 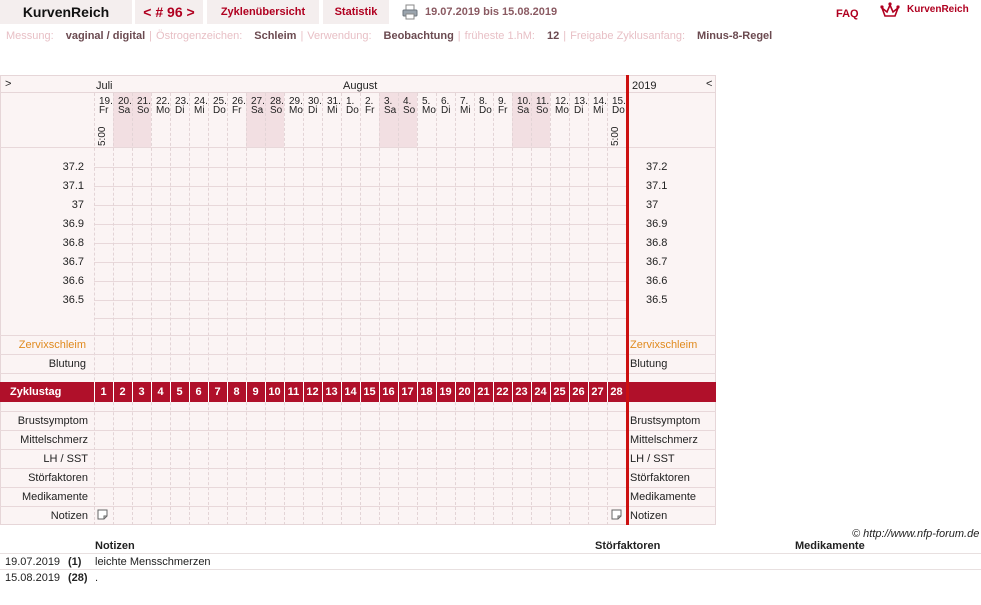 What do you see at coordinates (523, 110) in the screenshot?
I see `day-weekday: Sa` at bounding box center [523, 110].